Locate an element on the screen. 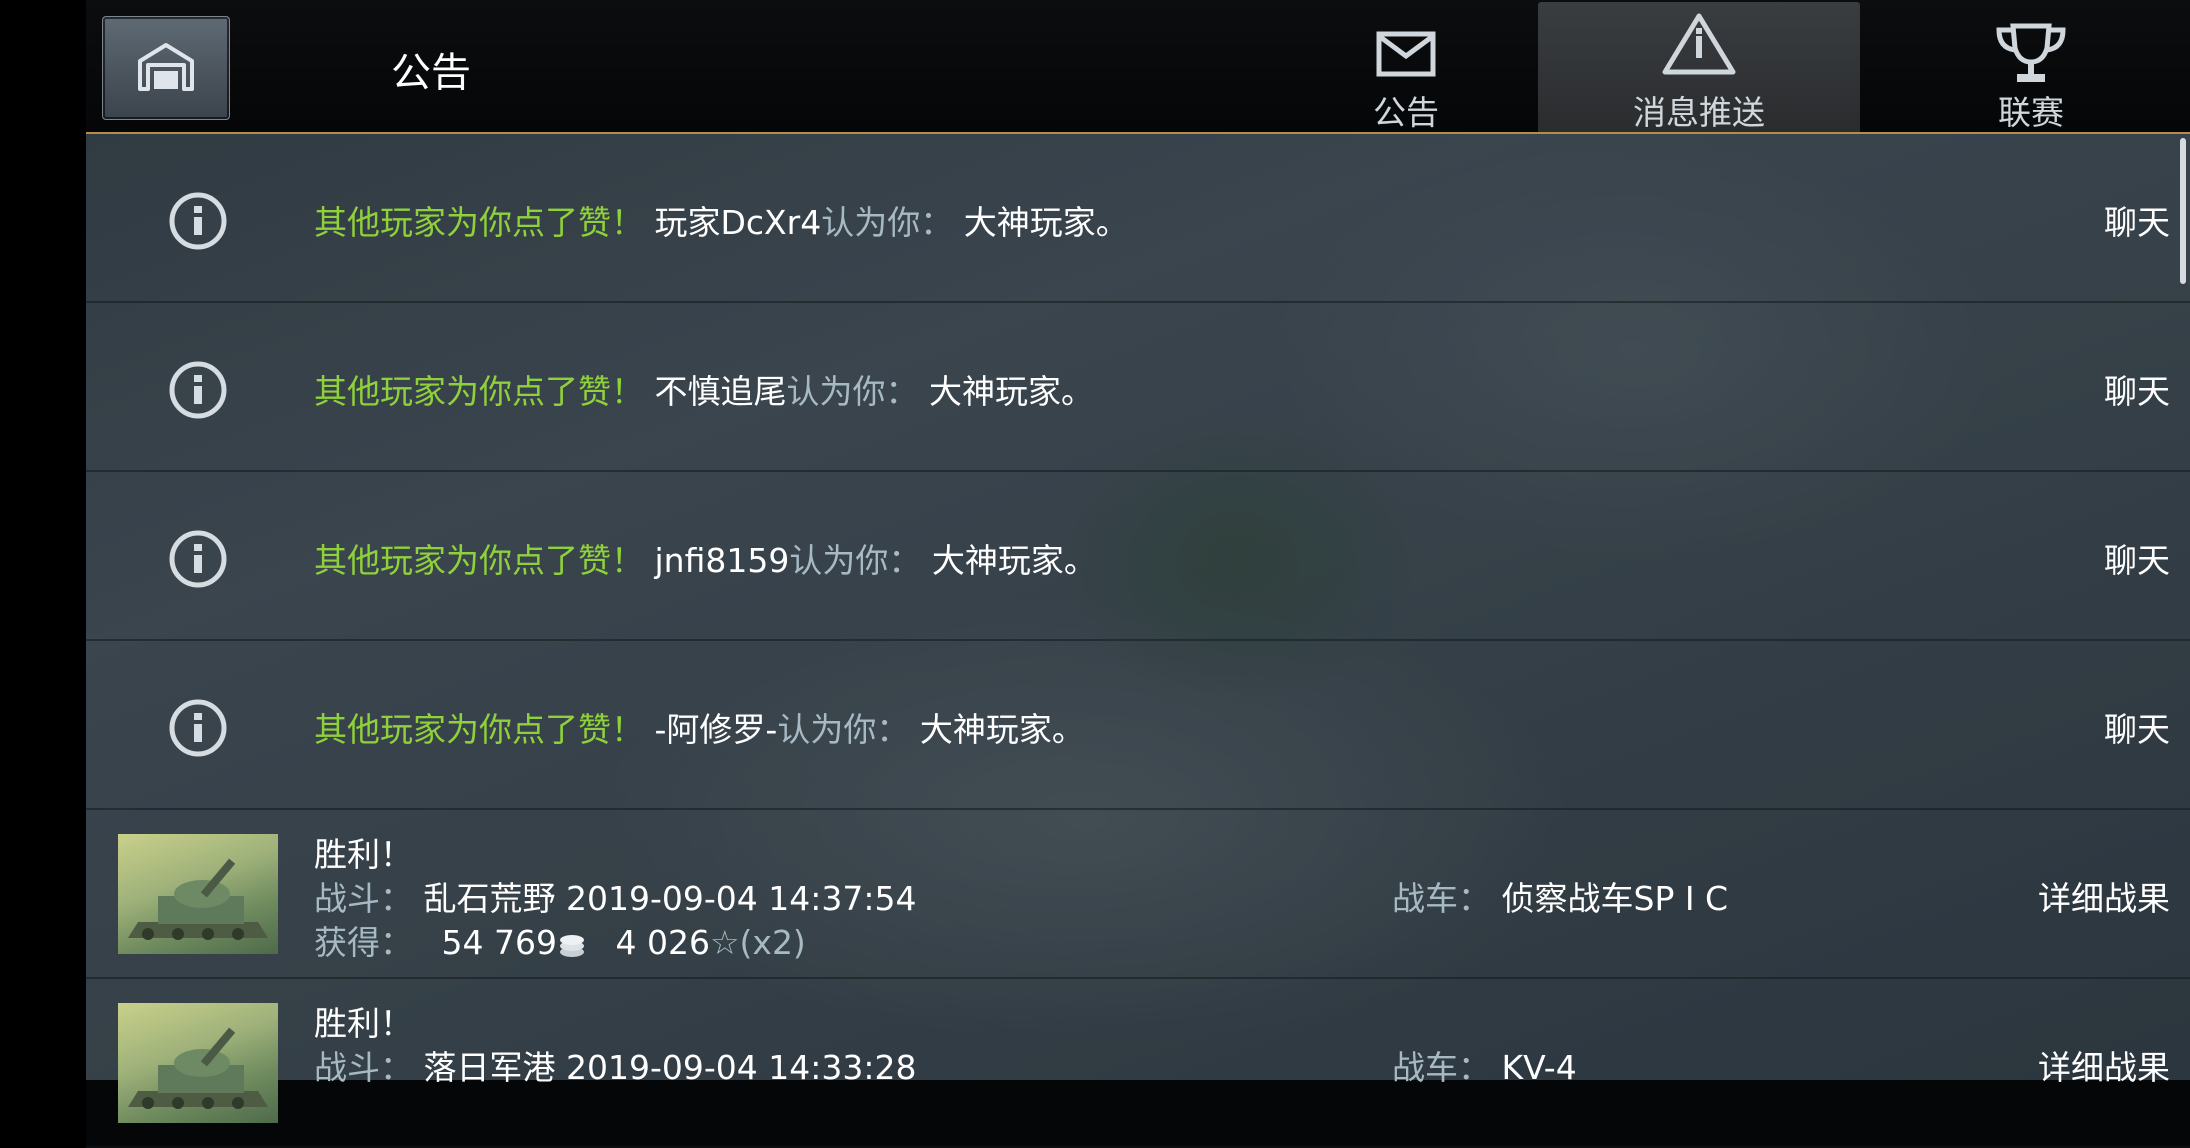 The image size is (2190, 1148). earnings-info: 获得： 54 769 4 026☆(x2) is located at coordinates (560, 940).